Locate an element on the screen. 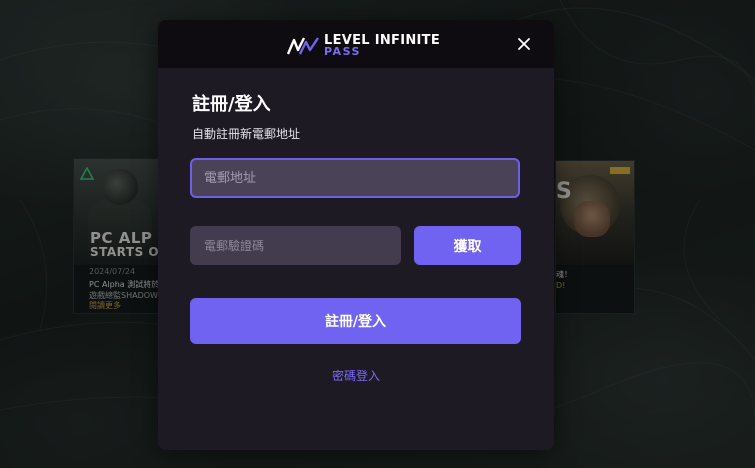 This screenshot has height=468, width=755. close-button is located at coordinates (524, 44).